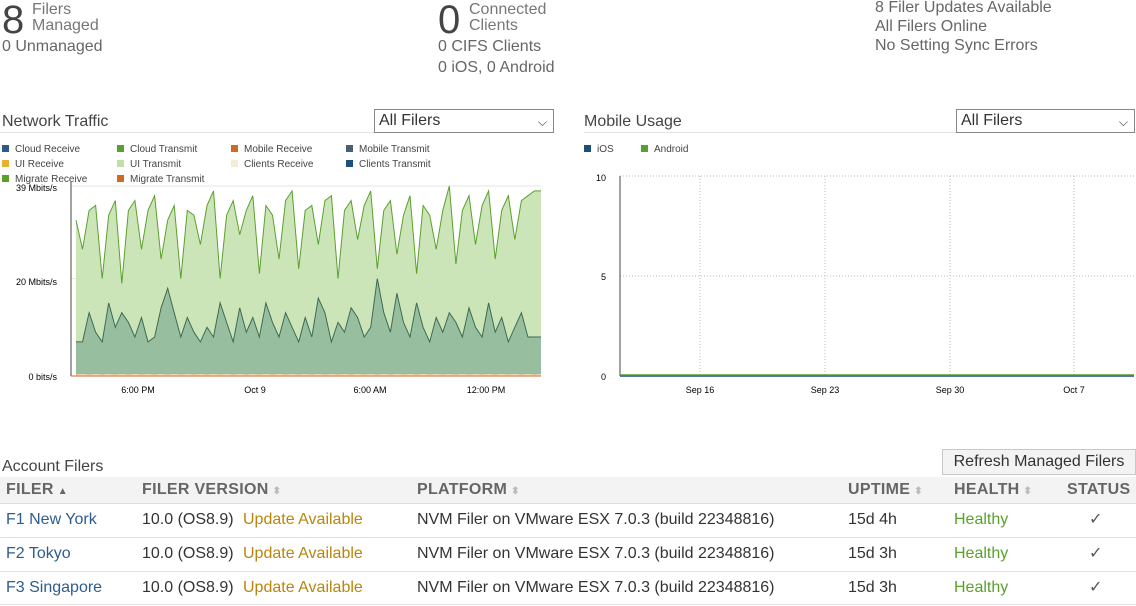  I want to click on account-filers-title: Account Filers, so click(53, 466).